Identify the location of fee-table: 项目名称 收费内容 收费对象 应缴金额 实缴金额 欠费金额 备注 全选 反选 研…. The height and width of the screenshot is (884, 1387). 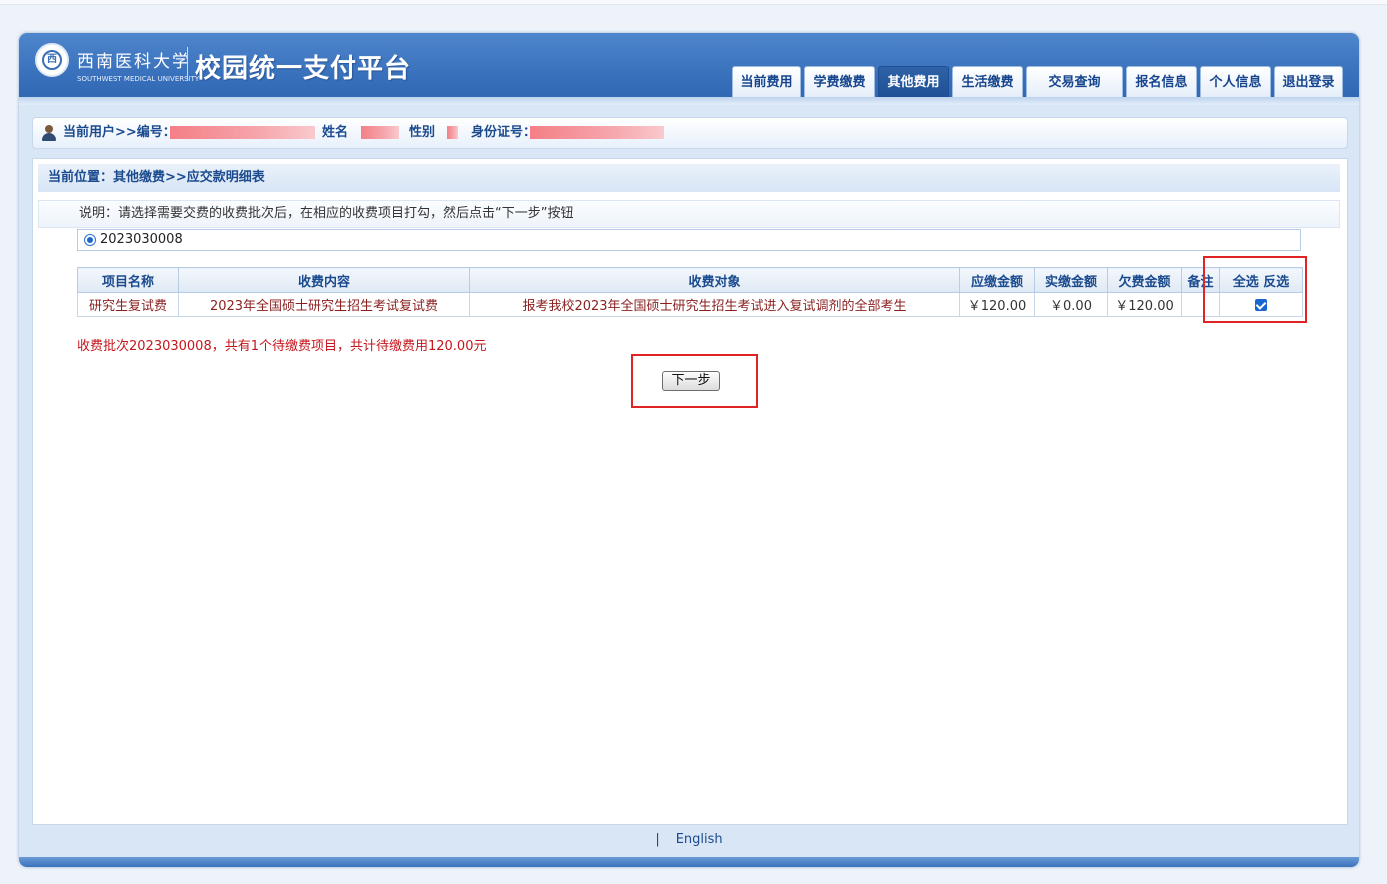
(690, 292).